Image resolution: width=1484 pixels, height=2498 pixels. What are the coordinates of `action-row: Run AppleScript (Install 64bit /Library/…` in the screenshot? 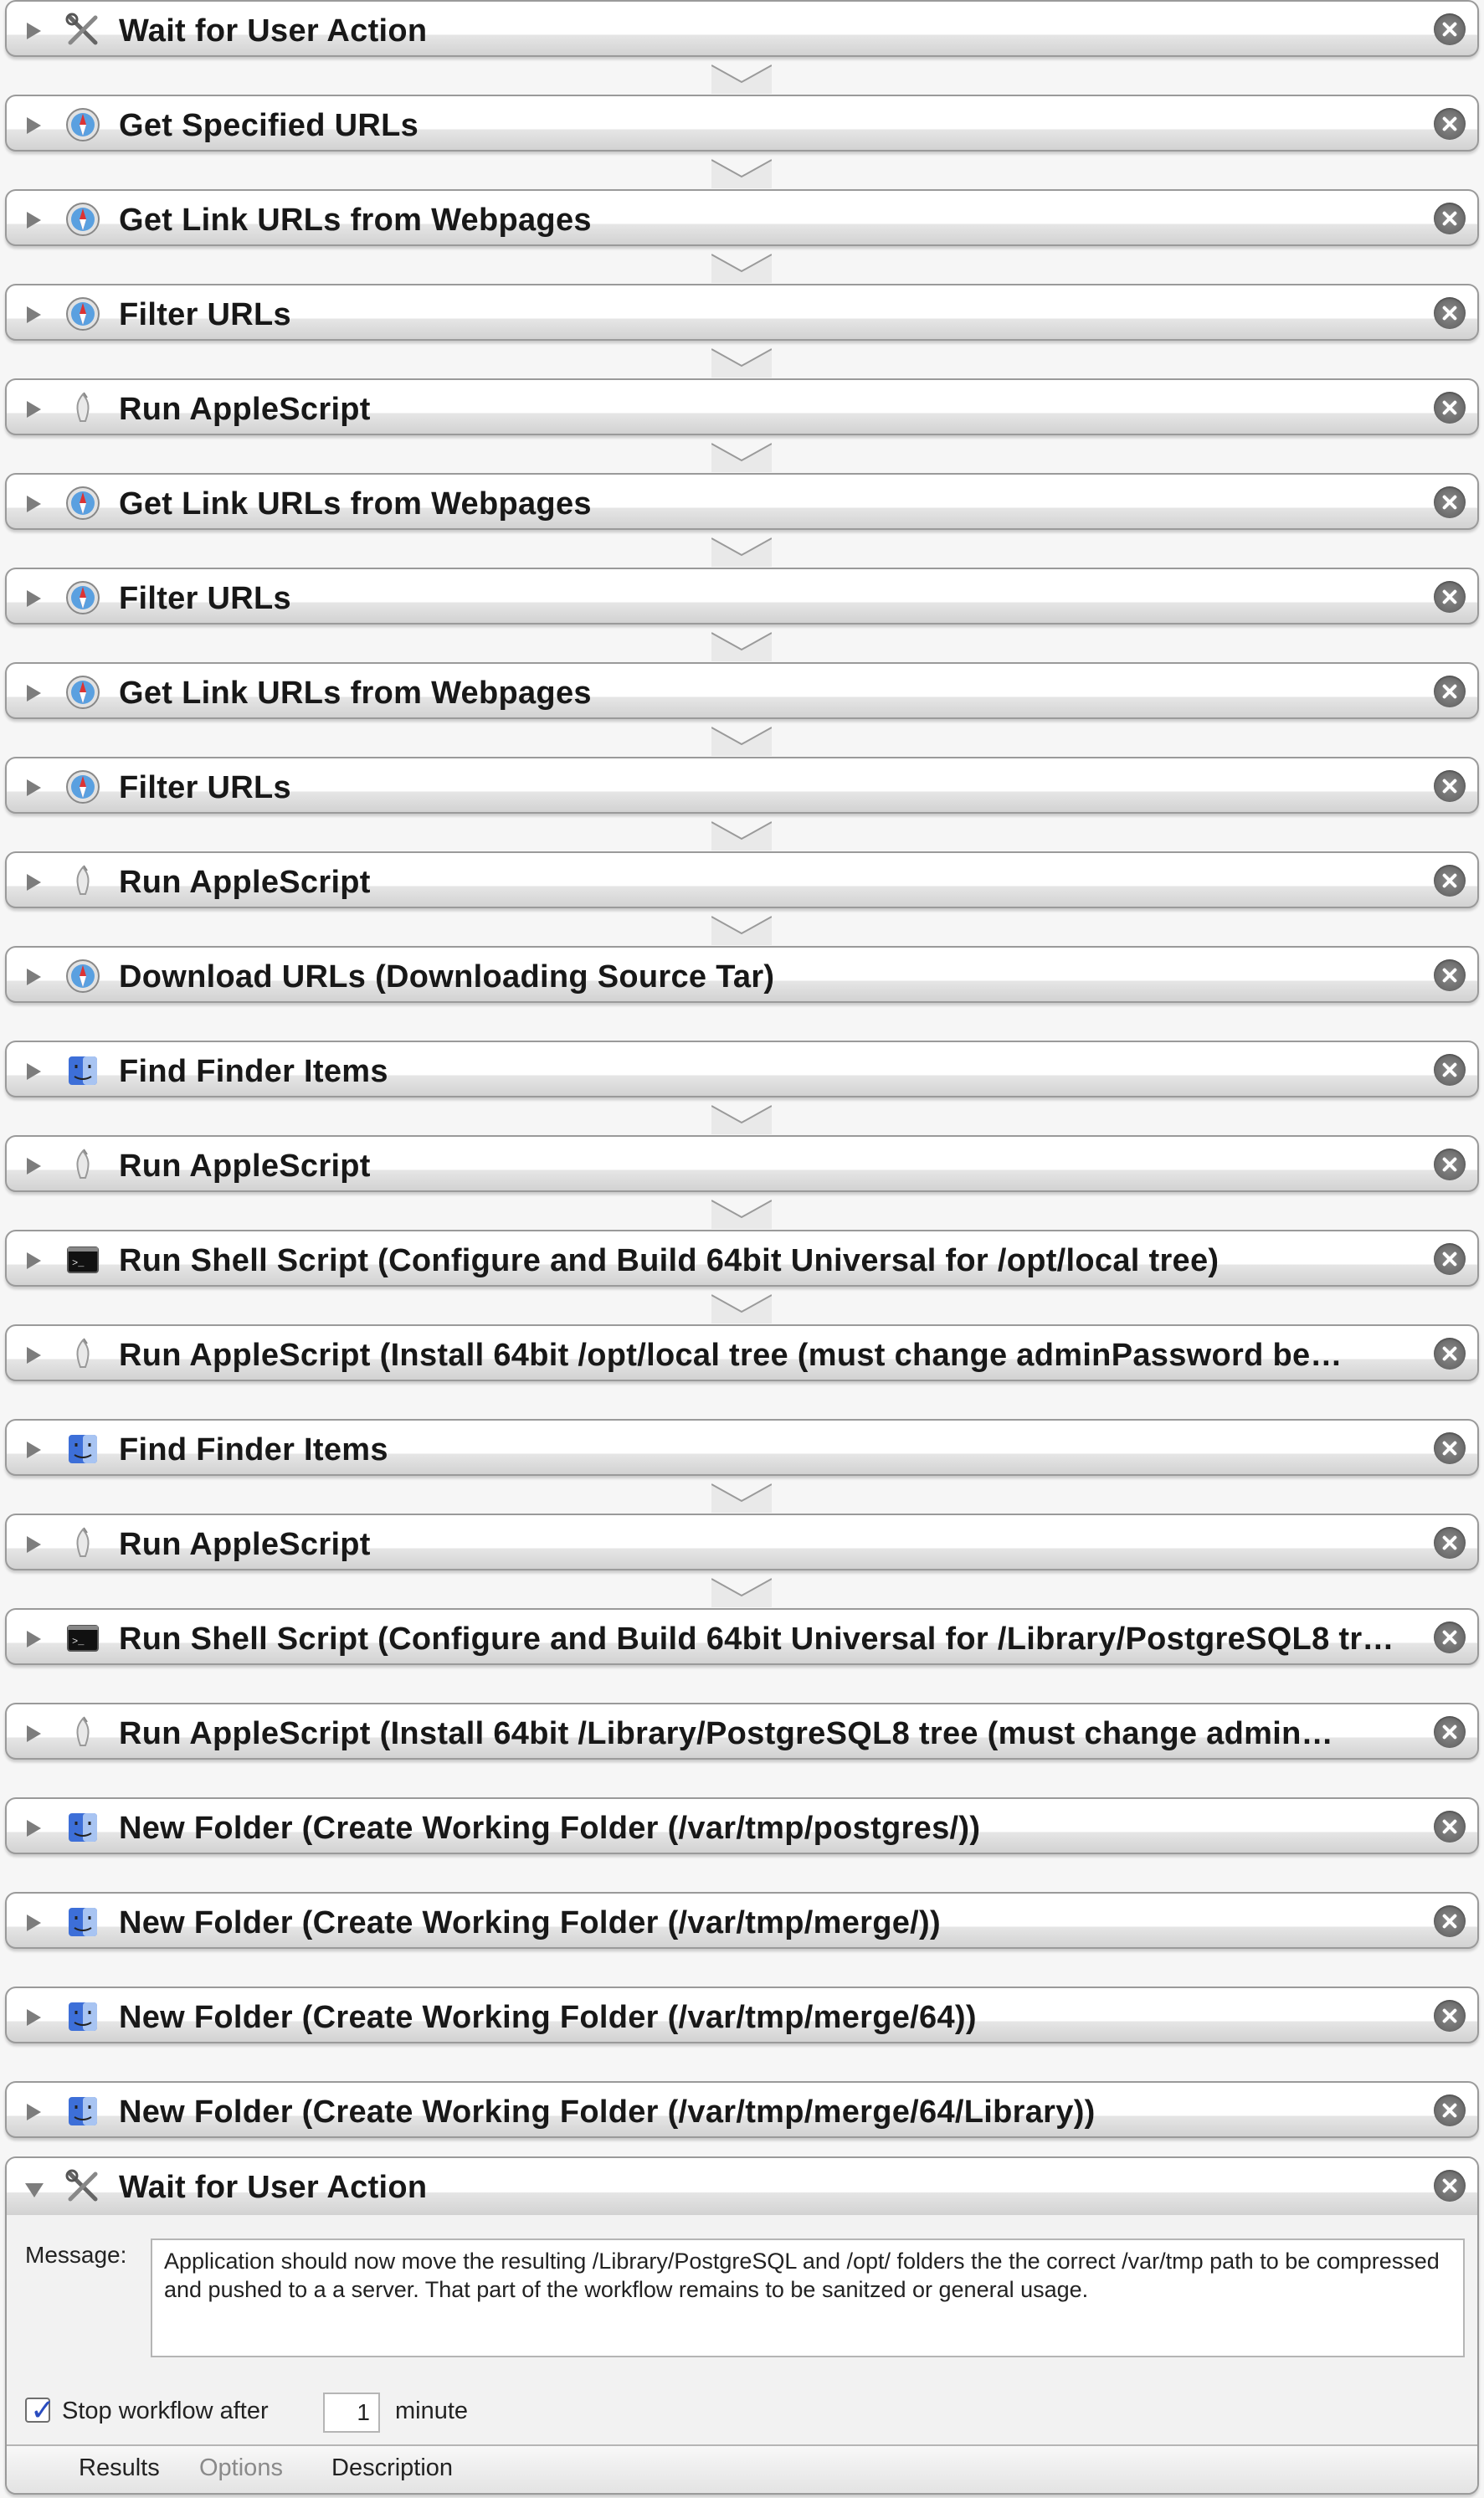 It's located at (742, 1731).